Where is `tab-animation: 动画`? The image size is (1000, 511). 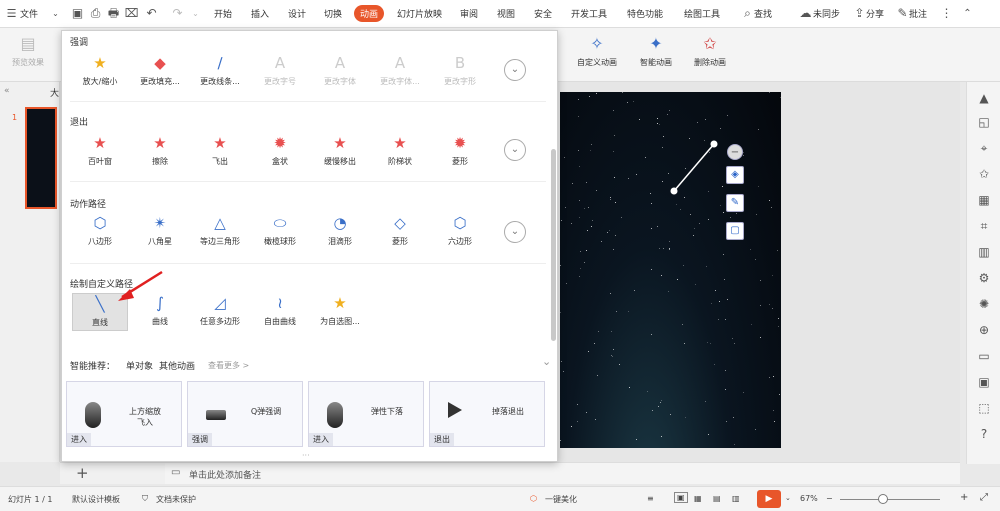
tab-animation: 动画 is located at coordinates (369, 13).